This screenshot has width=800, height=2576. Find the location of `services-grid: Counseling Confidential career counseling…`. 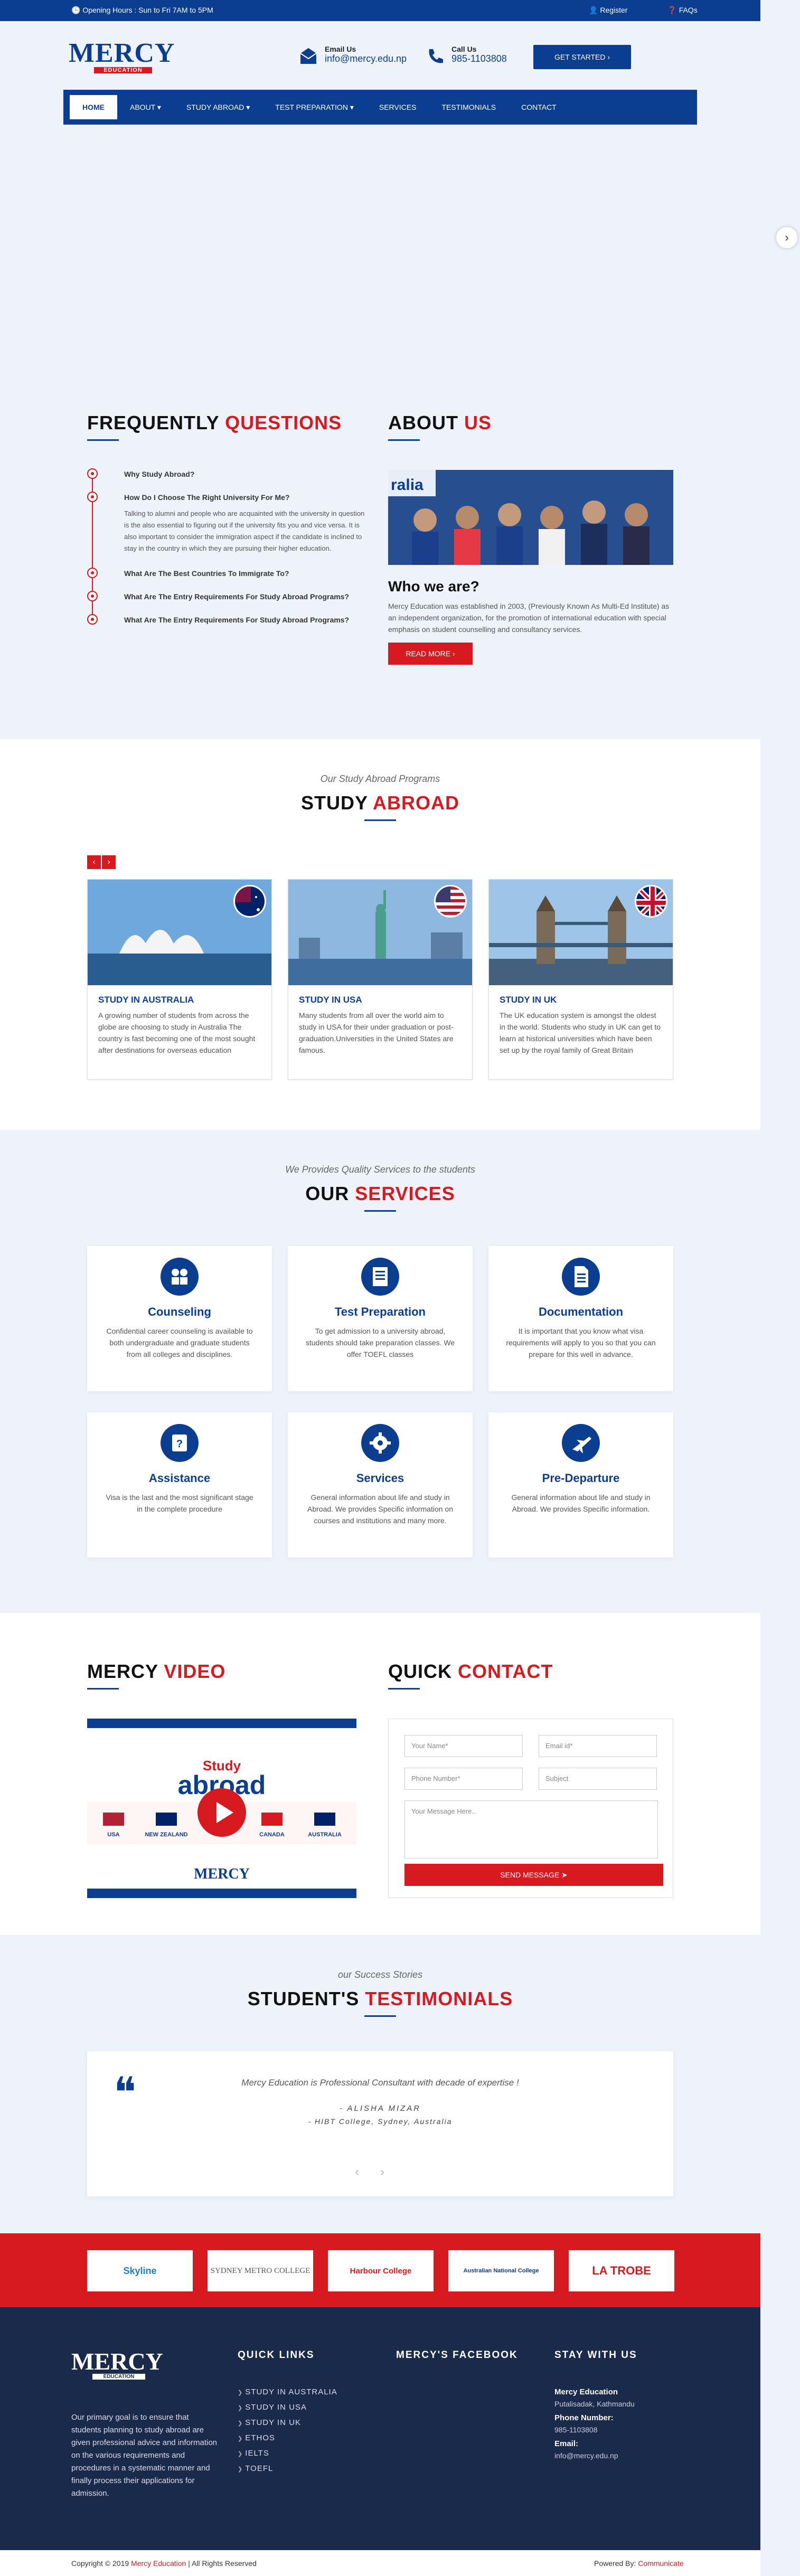

services-grid: Counseling Confidential career counseling… is located at coordinates (380, 1402).